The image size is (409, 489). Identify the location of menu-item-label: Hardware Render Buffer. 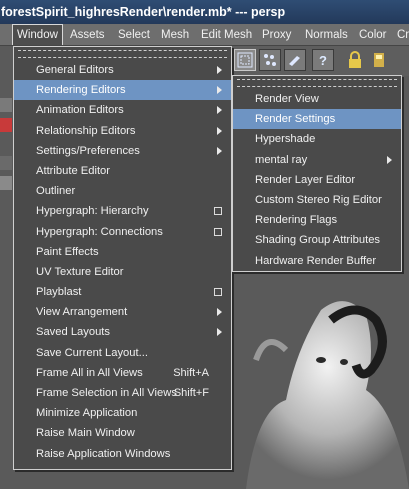
(316, 260).